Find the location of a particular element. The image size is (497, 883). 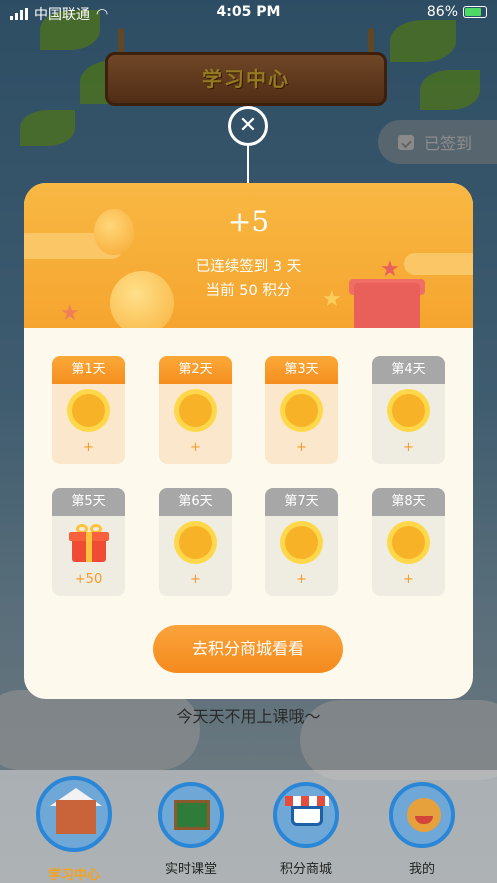

battery-percent: 86% is located at coordinates (442, 12).